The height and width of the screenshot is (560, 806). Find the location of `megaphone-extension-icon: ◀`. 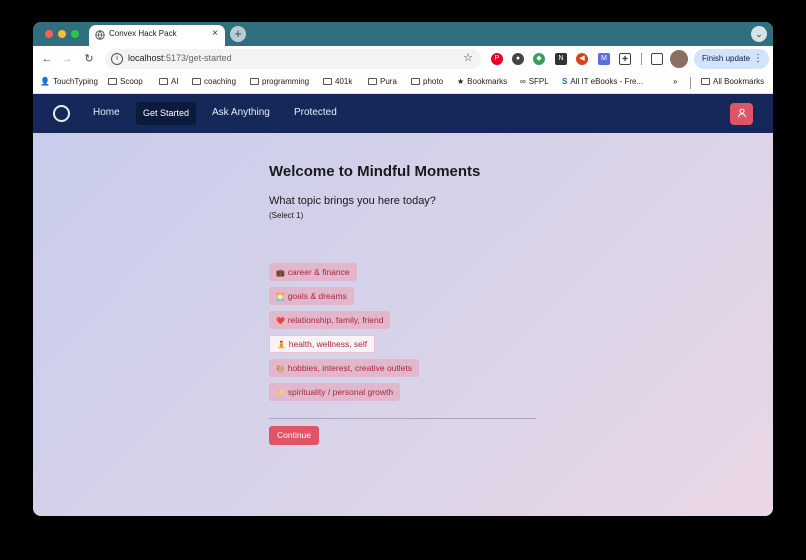

megaphone-extension-icon: ◀ is located at coordinates (582, 59).